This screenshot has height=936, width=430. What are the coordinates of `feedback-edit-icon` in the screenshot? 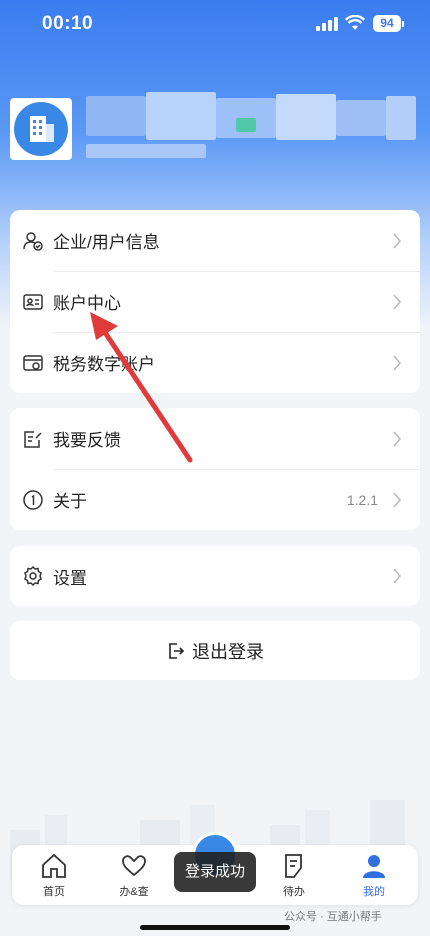 It's located at (33, 439).